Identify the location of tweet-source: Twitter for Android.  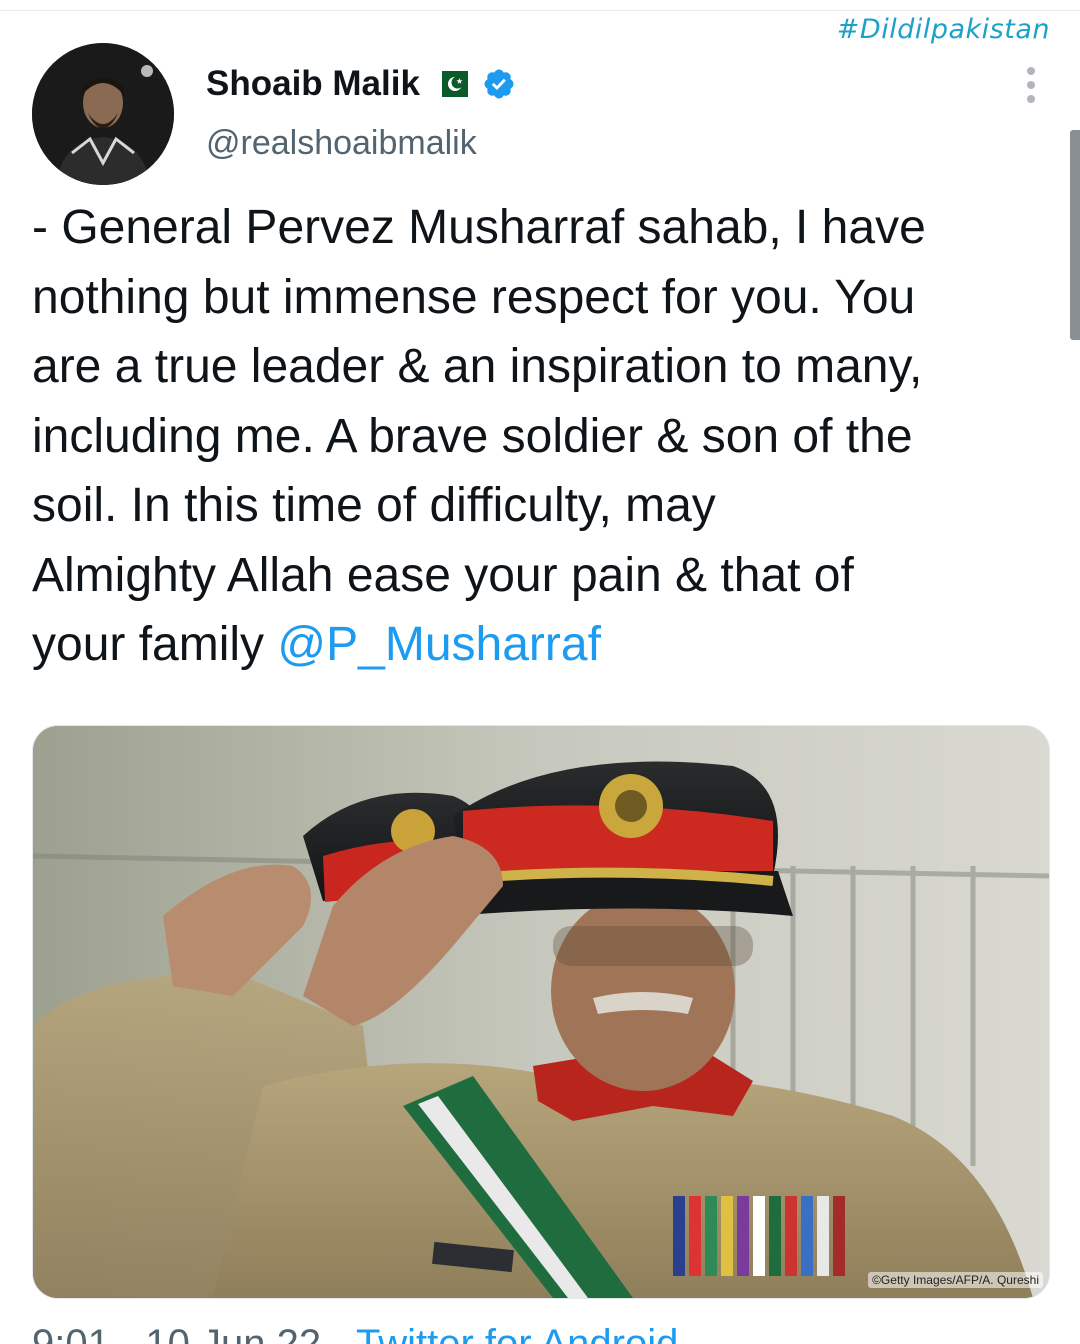
(517, 1333).